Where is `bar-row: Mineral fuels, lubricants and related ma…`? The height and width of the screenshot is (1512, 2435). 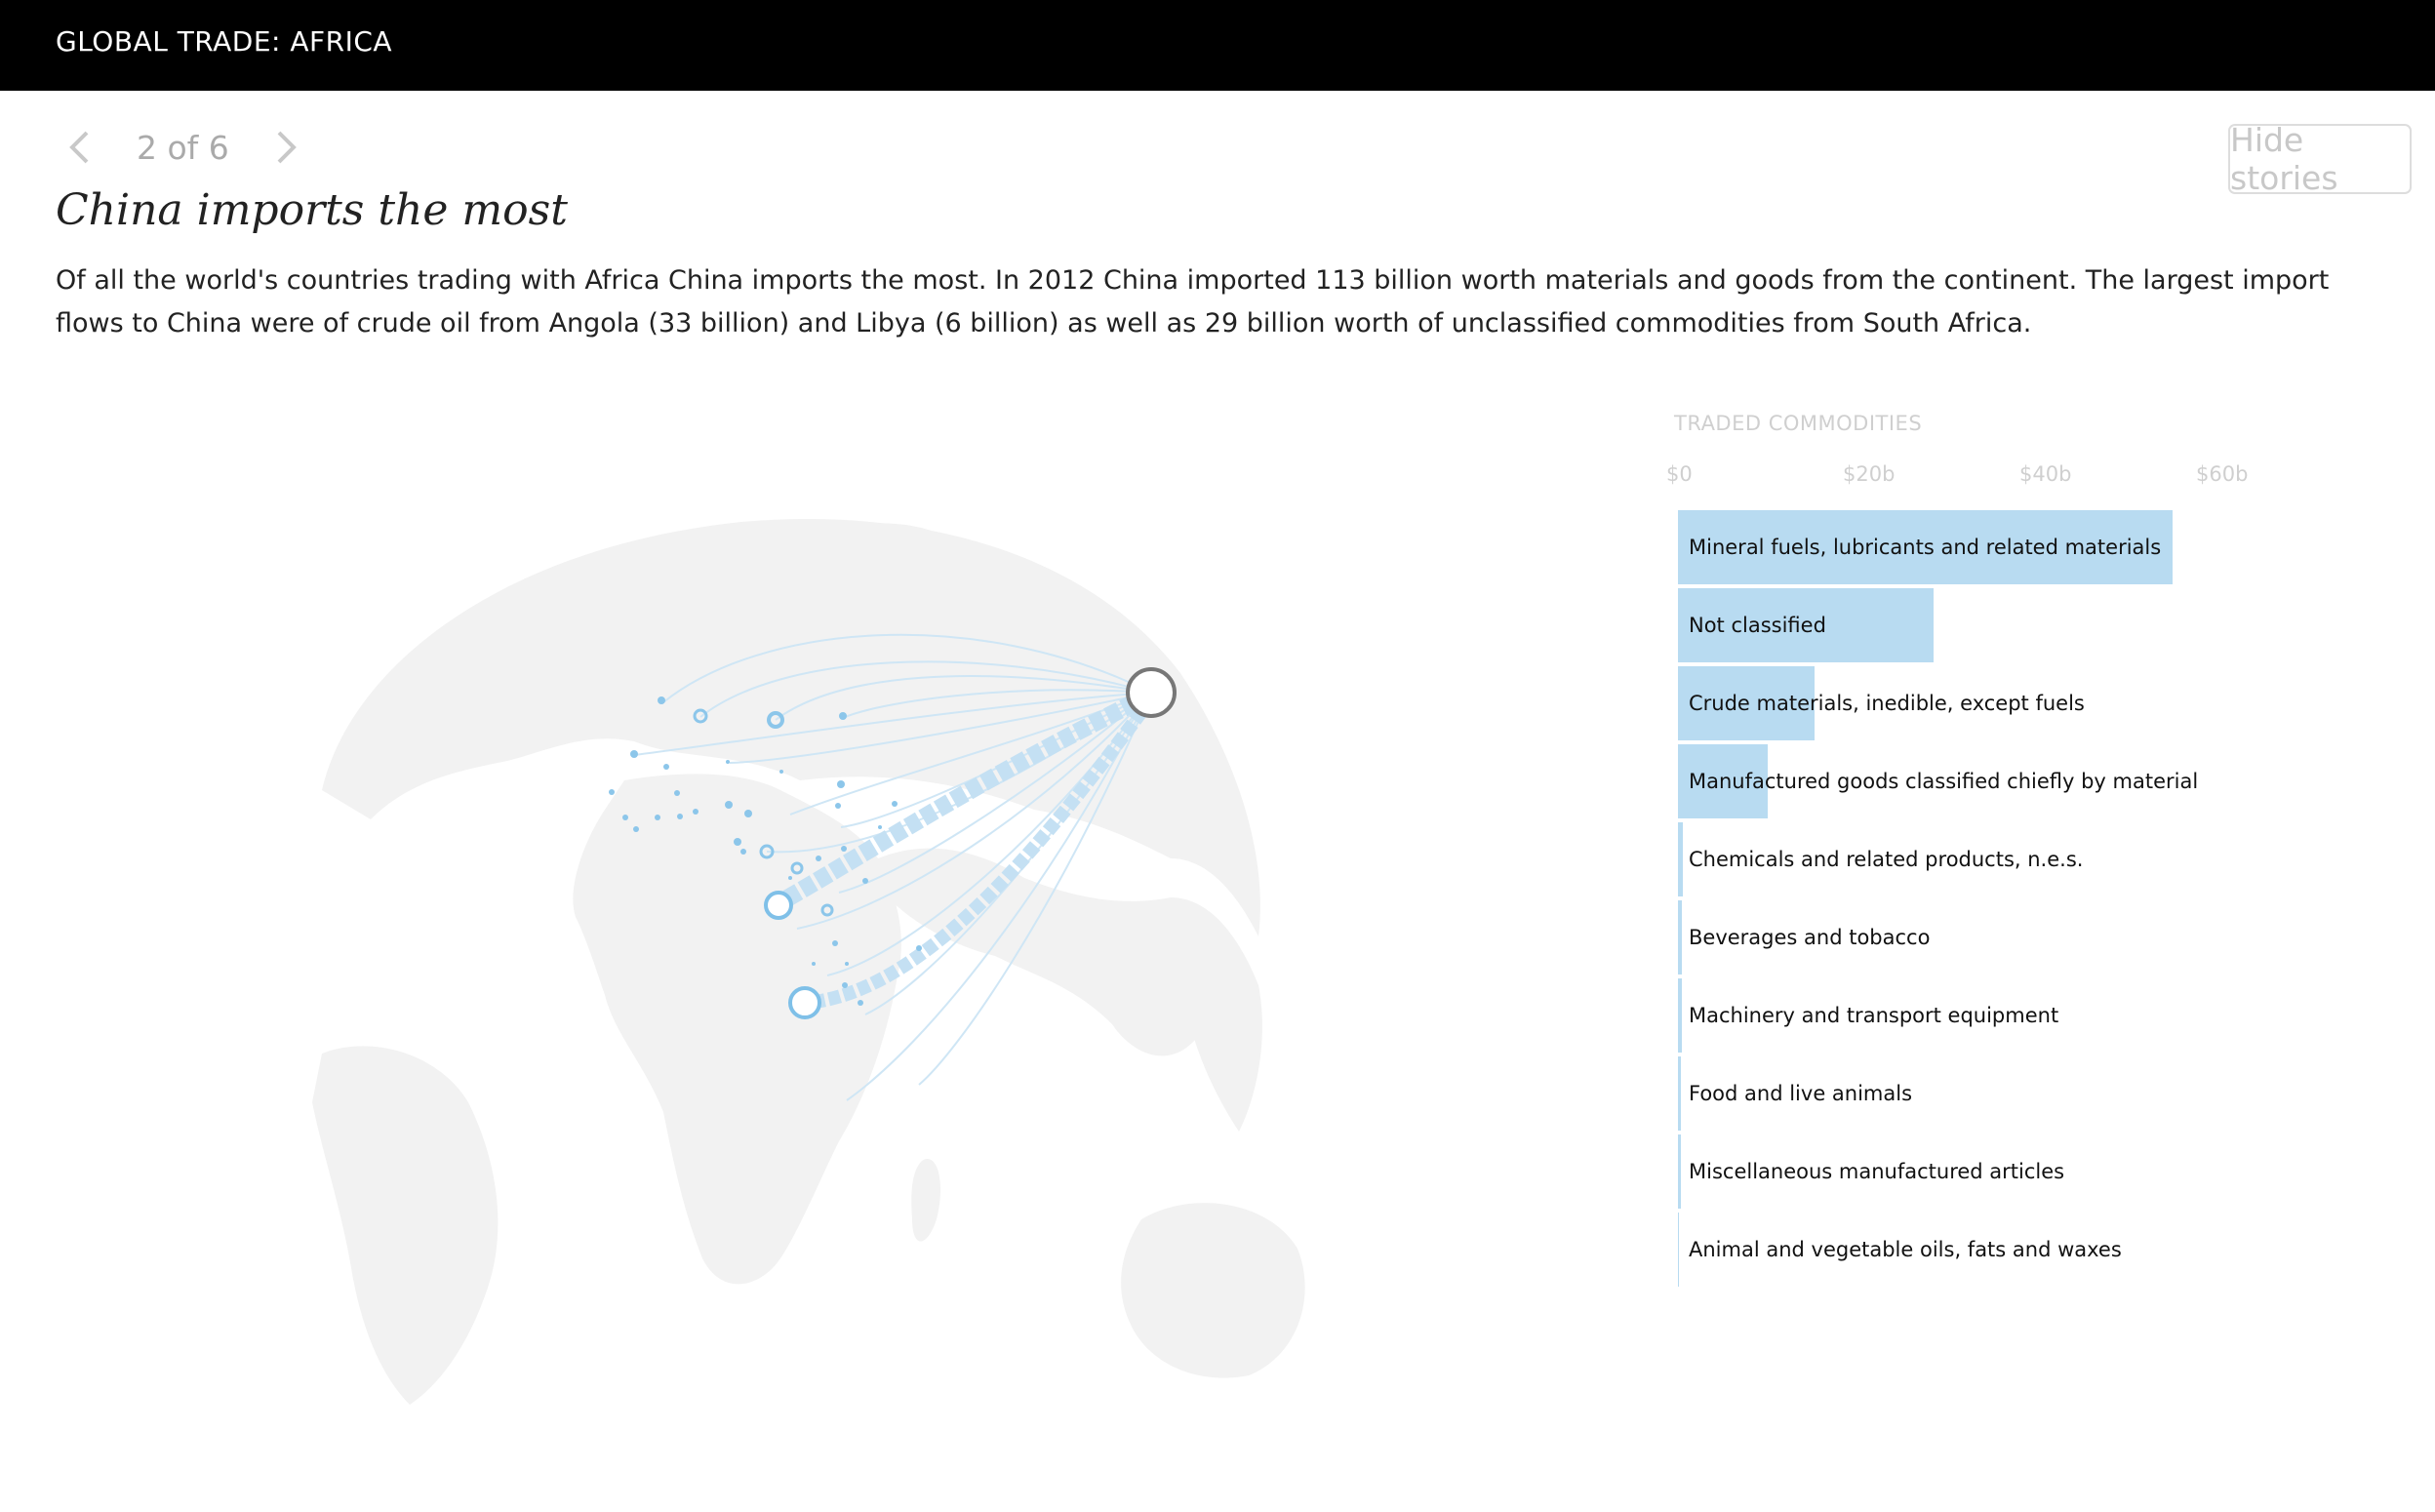 bar-row: Mineral fuels, lubricants and related ma… is located at coordinates (2020, 547).